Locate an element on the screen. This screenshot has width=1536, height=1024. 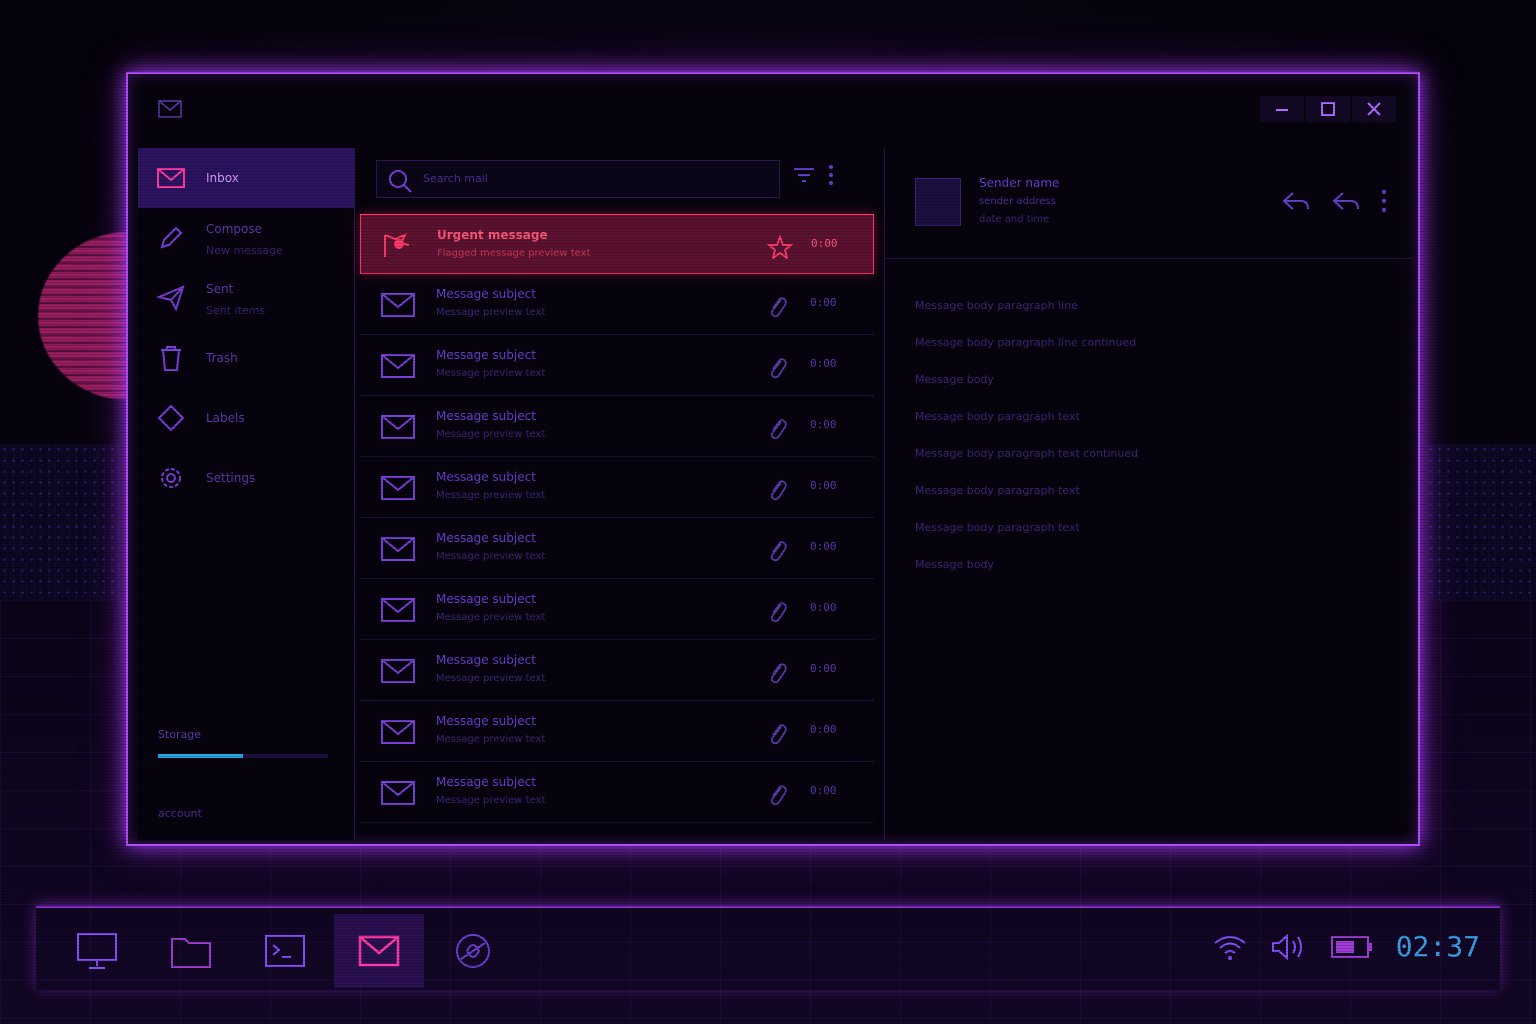
mail-icon is located at coordinates (379, 951).